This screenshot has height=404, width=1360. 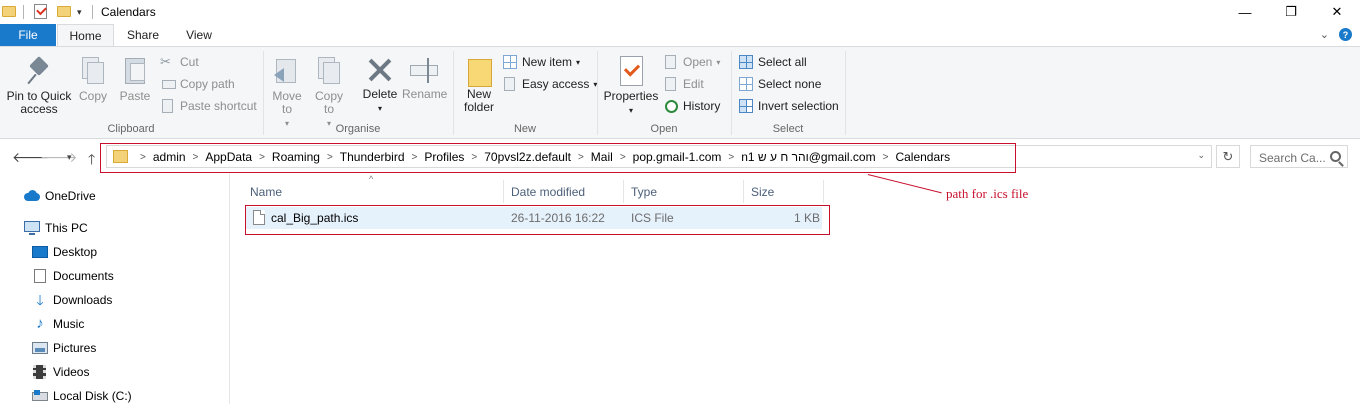 I want to click on nav-item-label: Videos, so click(x=71, y=372).